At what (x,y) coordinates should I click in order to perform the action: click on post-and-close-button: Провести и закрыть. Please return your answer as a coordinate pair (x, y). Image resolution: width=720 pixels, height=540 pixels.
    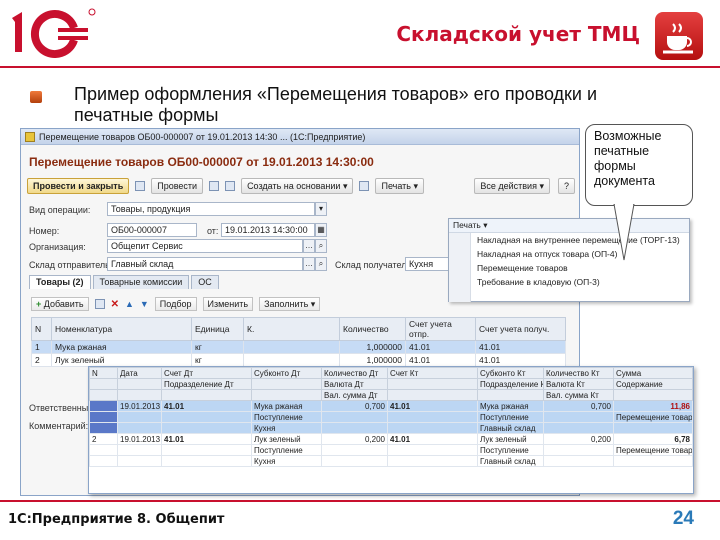
    Looking at the image, I should click on (78, 186).